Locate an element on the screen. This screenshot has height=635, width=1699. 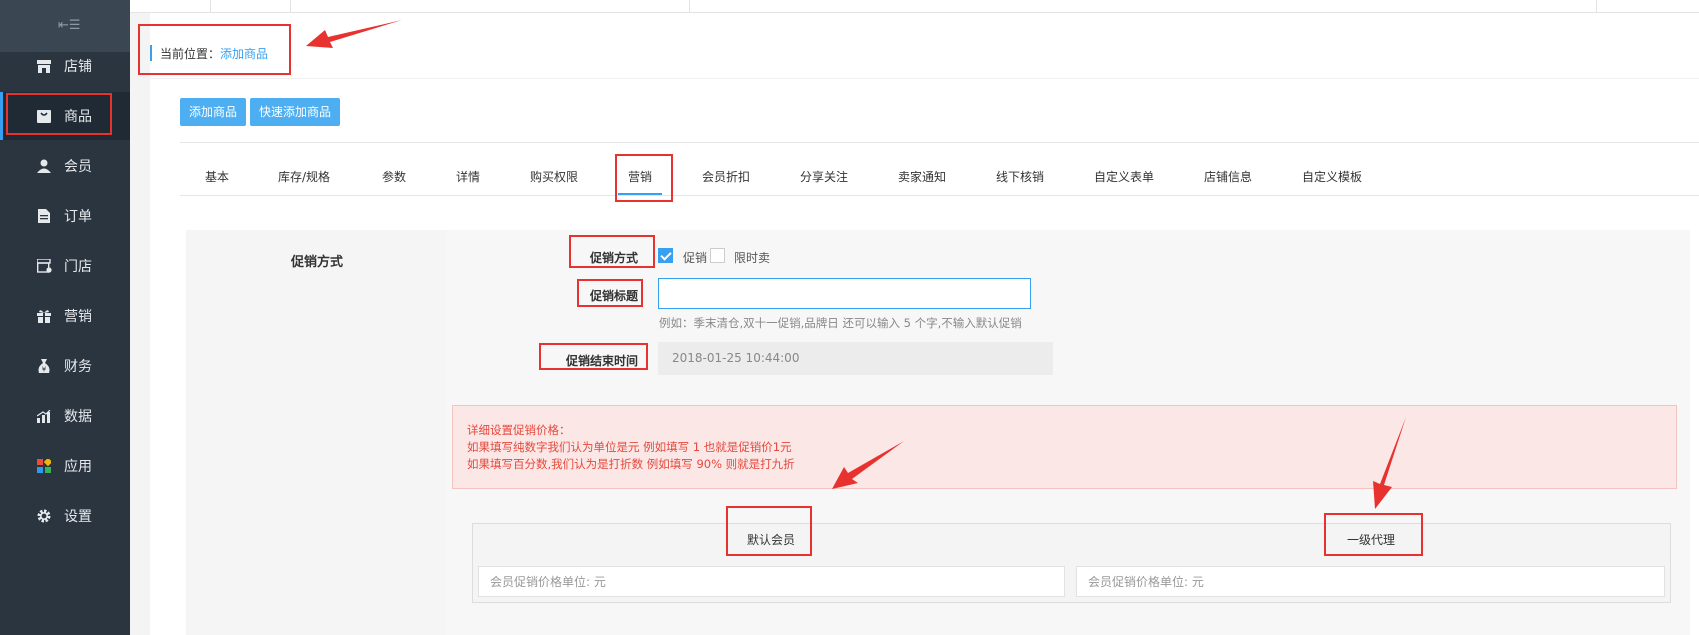
promotion-checkbox-label: 促销 is located at coordinates (695, 258).